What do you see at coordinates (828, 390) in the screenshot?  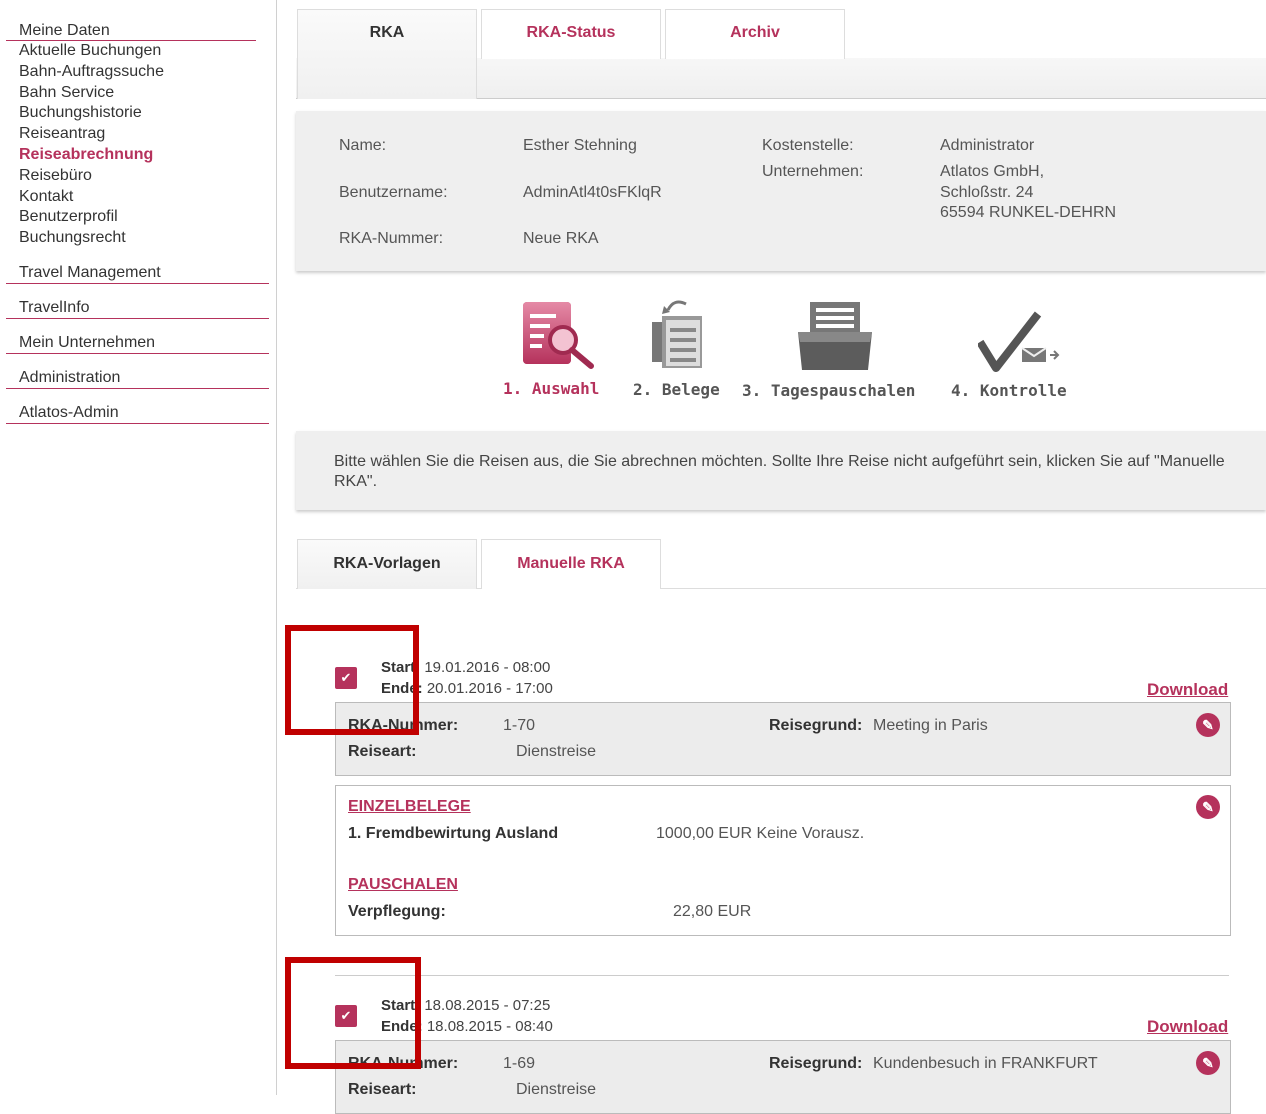 I see `step-3-label: 3. Tagespauschalen` at bounding box center [828, 390].